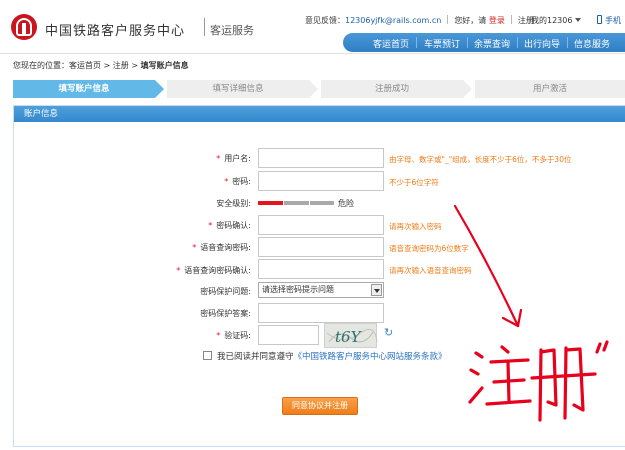 Image resolution: width=625 pixels, height=450 pixels. Describe the element at coordinates (229, 225) in the screenshot. I see `confirm-password-label: * 密码确认:` at that location.